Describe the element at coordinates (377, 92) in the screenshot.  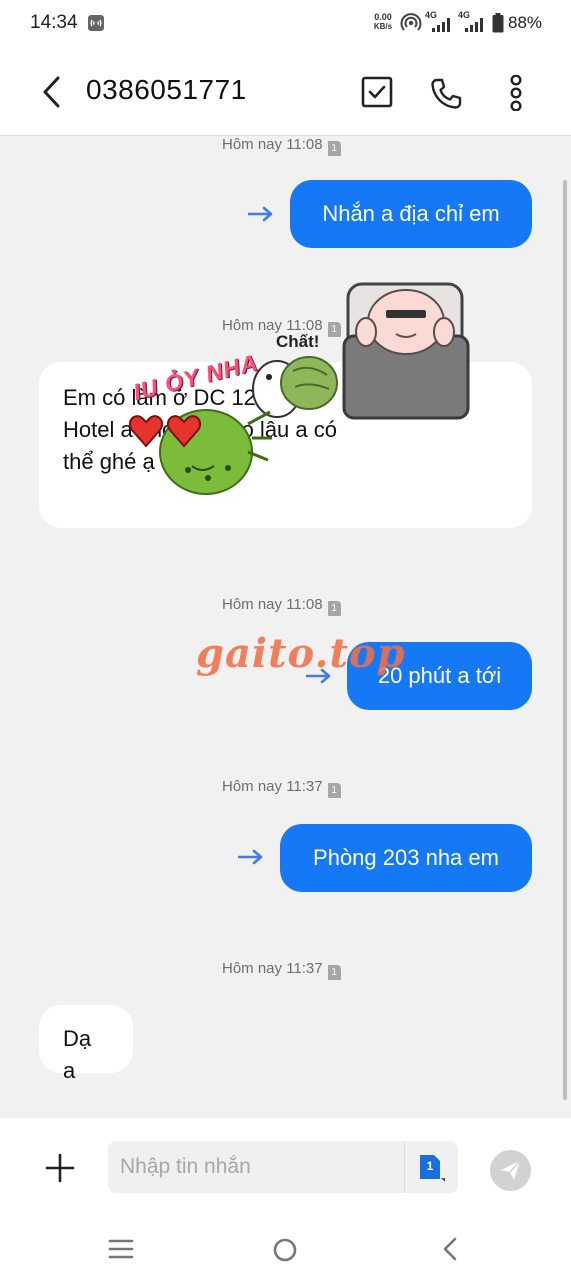
I see `select-checkbox-icon` at that location.